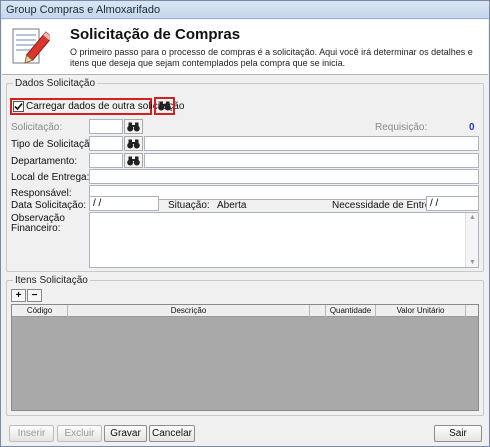 This screenshot has width=490, height=447. Describe the element at coordinates (44, 161) in the screenshot. I see `departamento-label: Departamento:` at that location.